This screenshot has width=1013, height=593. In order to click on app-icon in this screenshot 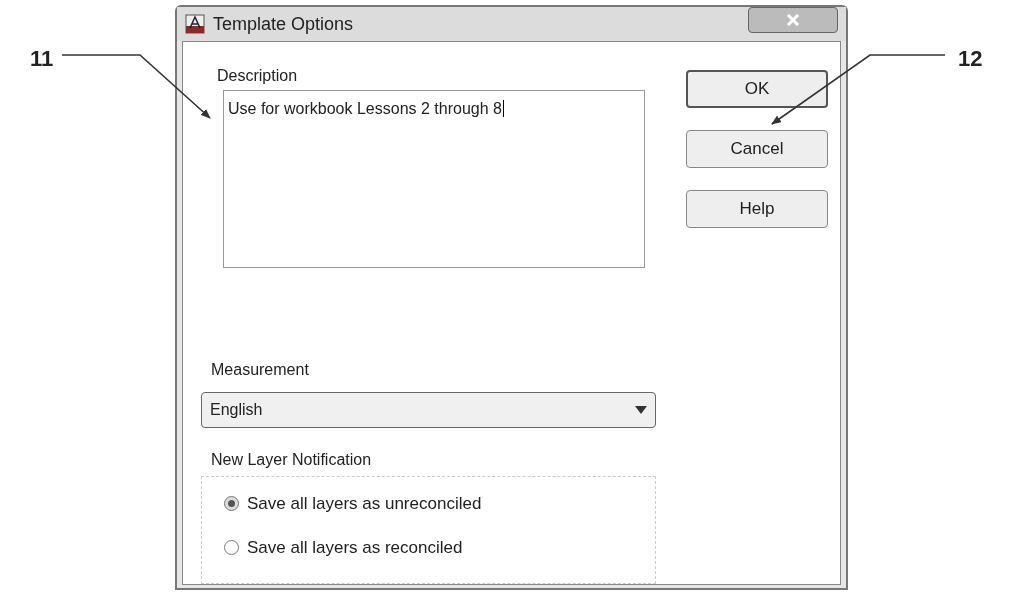, I will do `click(195, 24)`.